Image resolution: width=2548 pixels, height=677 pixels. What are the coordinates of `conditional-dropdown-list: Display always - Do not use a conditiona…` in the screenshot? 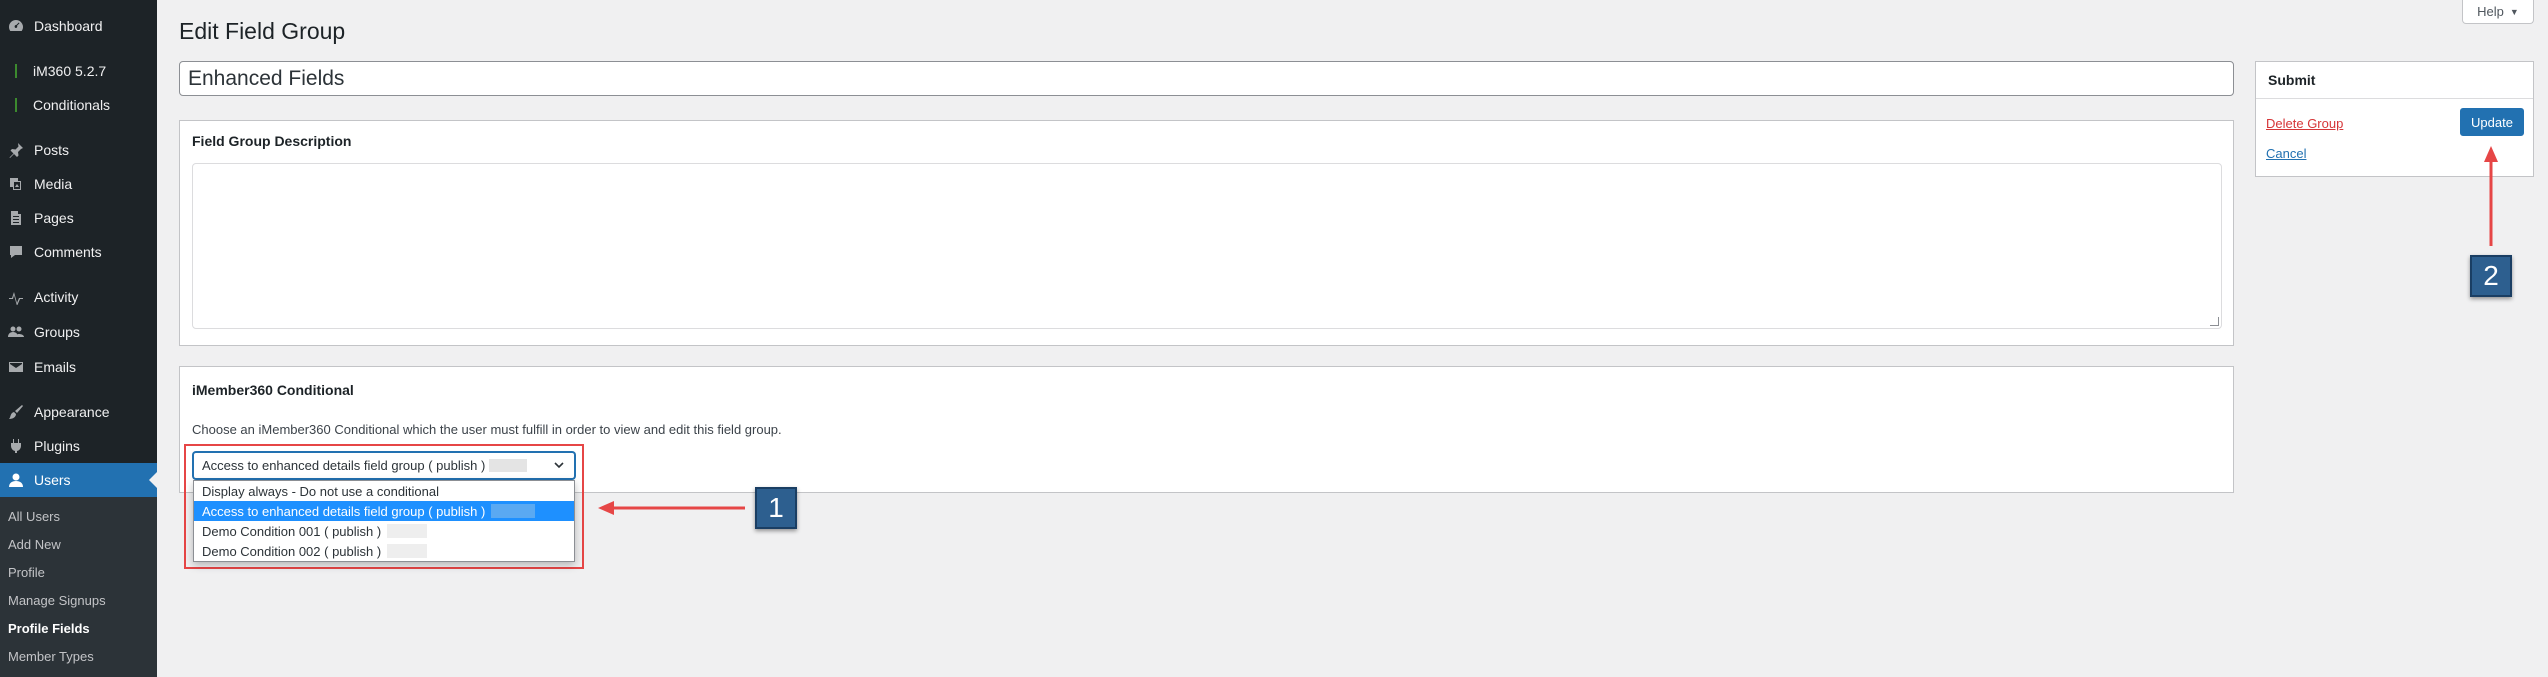 It's located at (384, 521).